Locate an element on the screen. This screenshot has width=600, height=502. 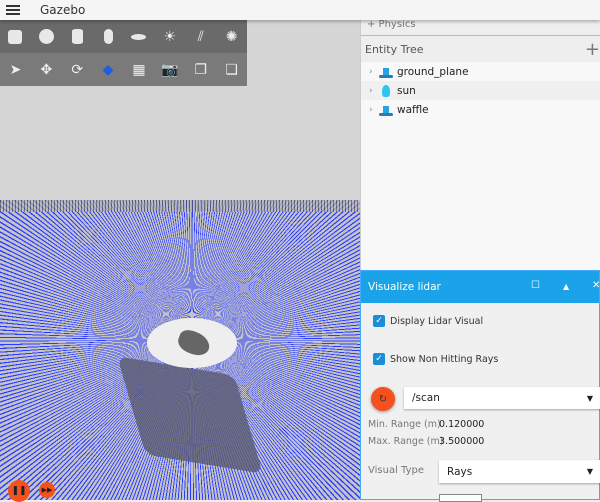
max-range-label: Max. Range (m) is located at coordinates (406, 441).